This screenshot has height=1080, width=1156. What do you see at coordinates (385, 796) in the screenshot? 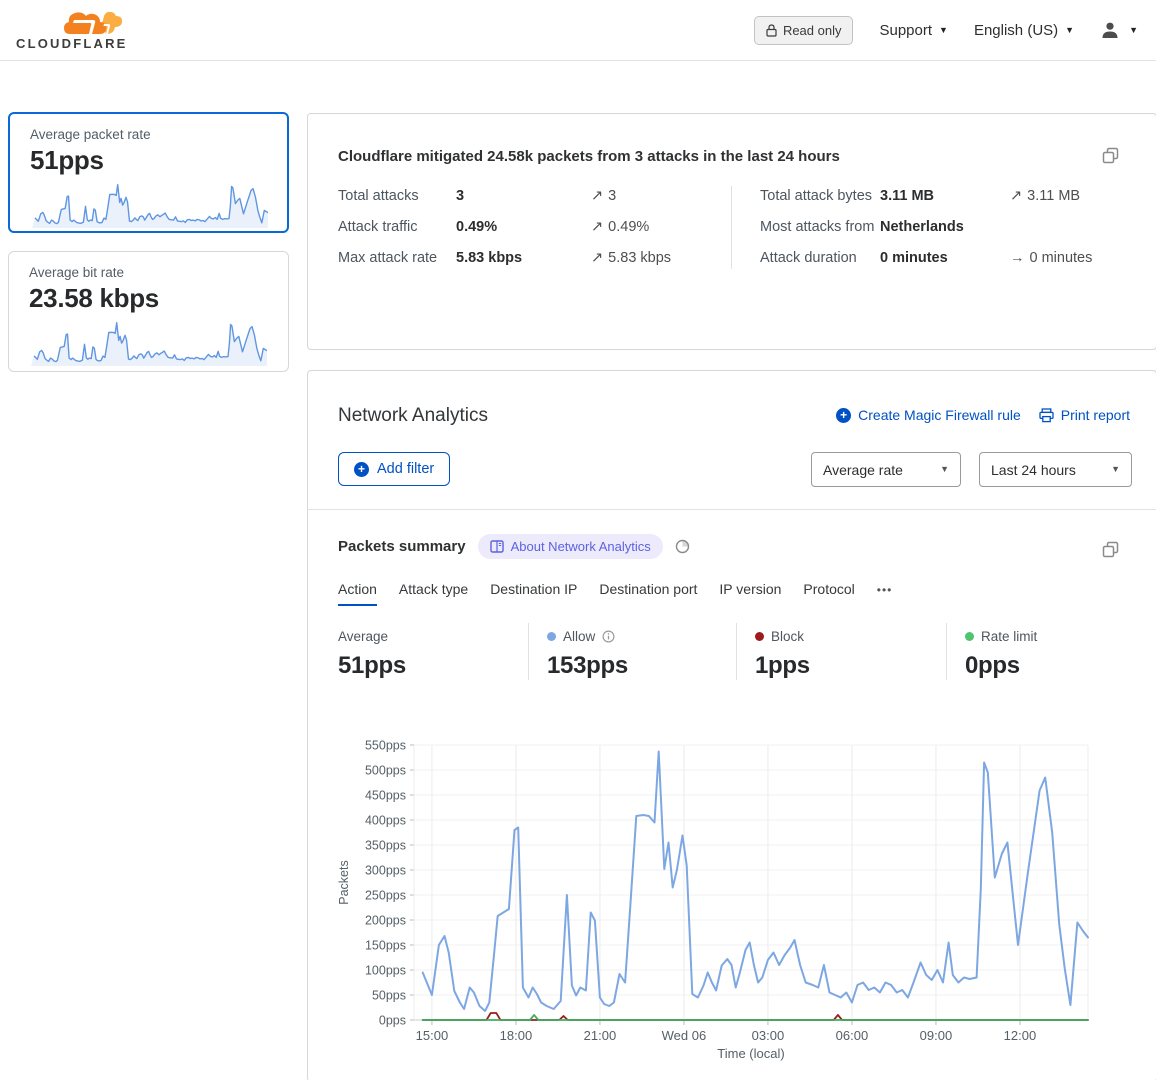
I see `svg-text: 450pps` at bounding box center [385, 796].